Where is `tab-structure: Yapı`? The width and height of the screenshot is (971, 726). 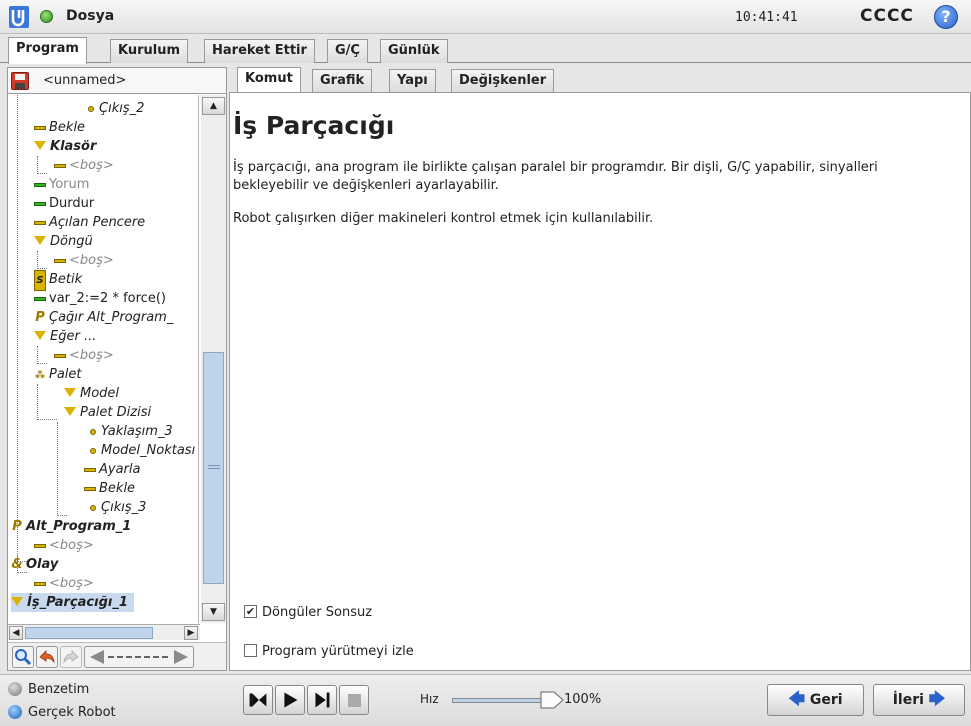
tab-structure: Yapı is located at coordinates (412, 80).